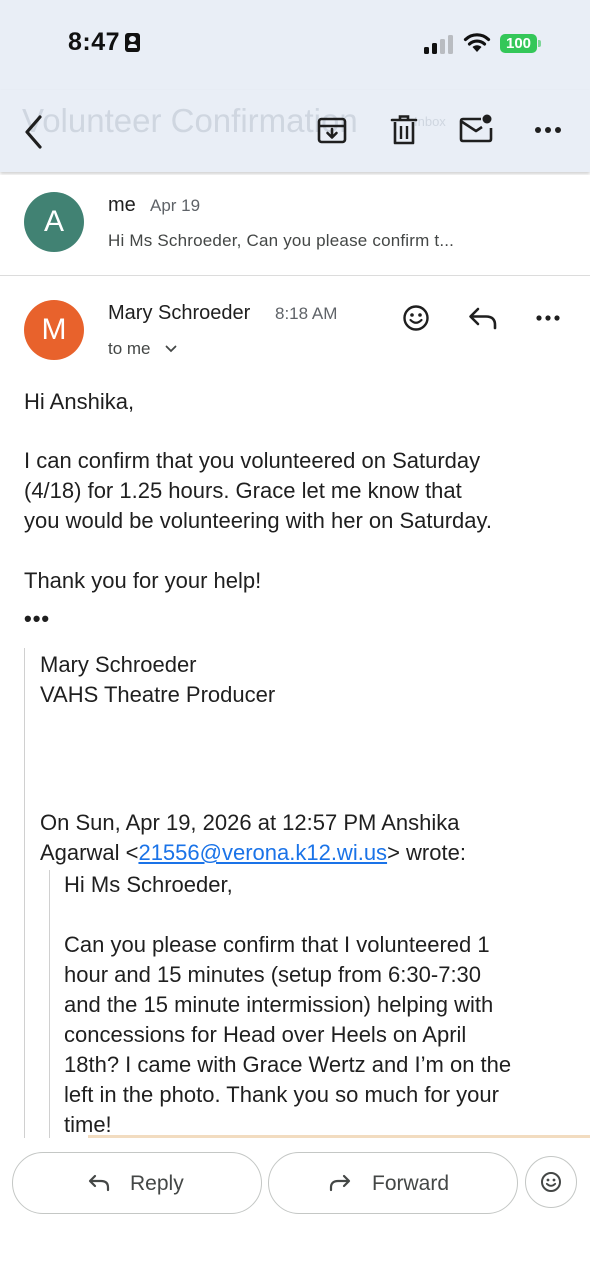  Describe the element at coordinates (143, 580) in the screenshot. I see `message-closing: Thank you for your help!` at that location.